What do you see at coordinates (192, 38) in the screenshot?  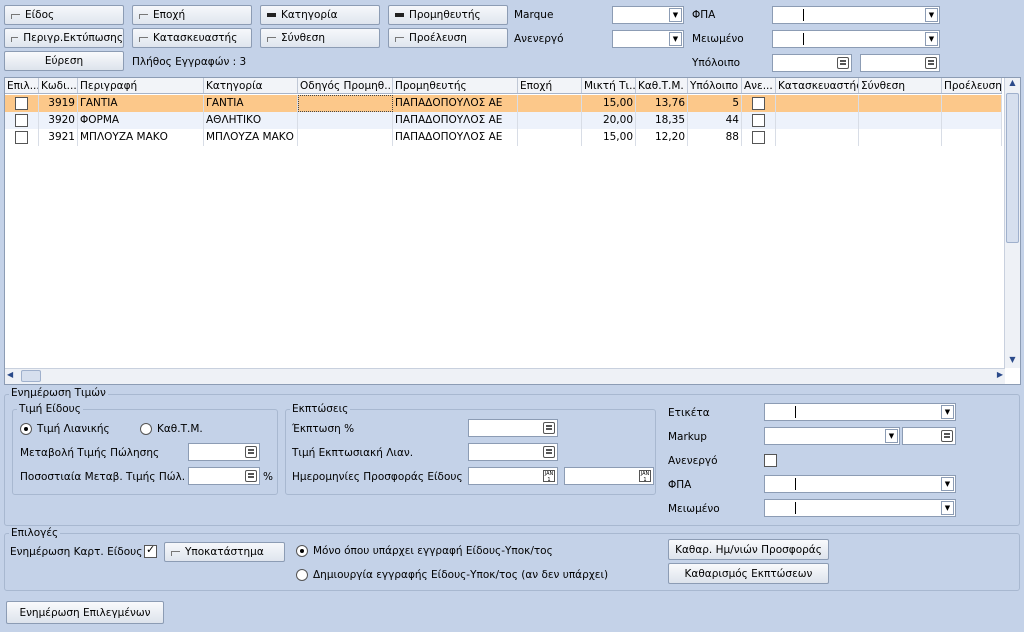 I see `filter-manufacturer-button: Κατασκευαστής` at bounding box center [192, 38].